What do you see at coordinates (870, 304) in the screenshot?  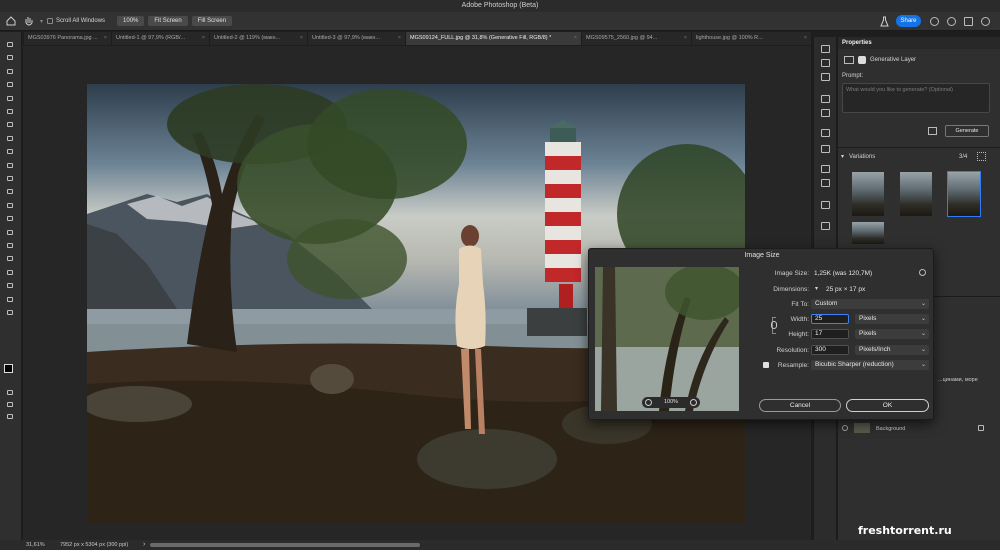 I see `fit-to-select: Custom ⌄` at bounding box center [870, 304].